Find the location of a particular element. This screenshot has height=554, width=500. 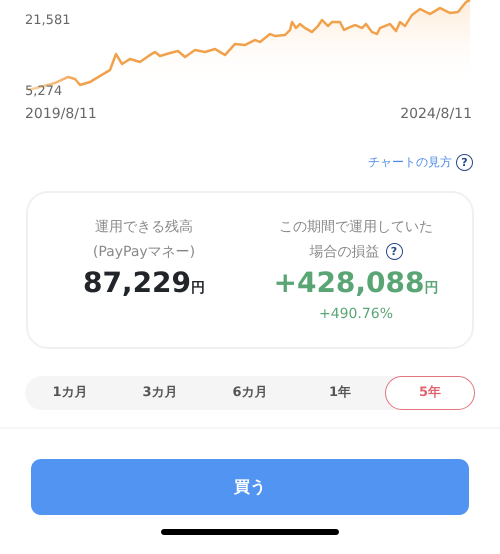

period-tab: 3カ月 is located at coordinates (160, 393).